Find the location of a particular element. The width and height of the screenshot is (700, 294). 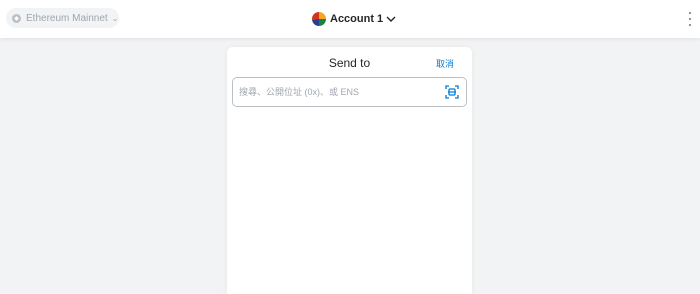

account-avatar-icon is located at coordinates (319, 19).